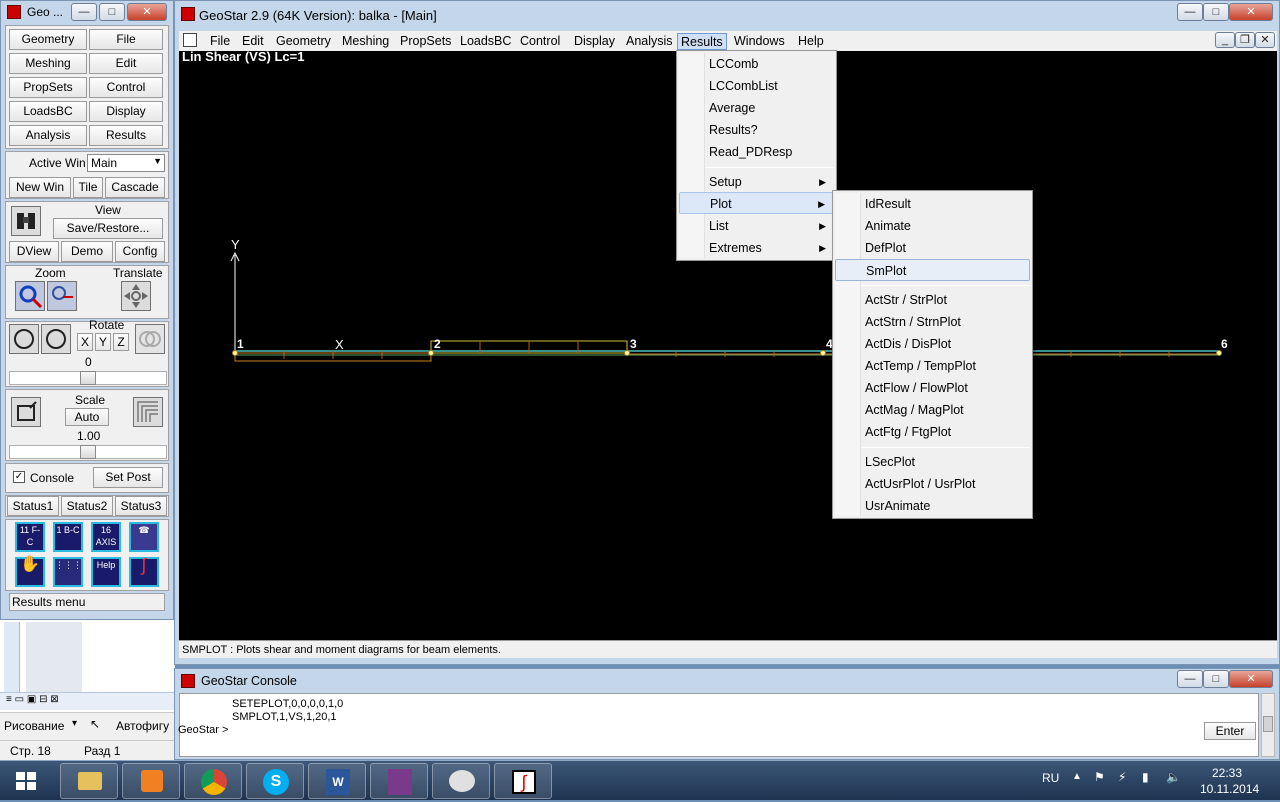  Describe the element at coordinates (144, 571) in the screenshot. I see `geostar-logo-icon: ∫` at that location.